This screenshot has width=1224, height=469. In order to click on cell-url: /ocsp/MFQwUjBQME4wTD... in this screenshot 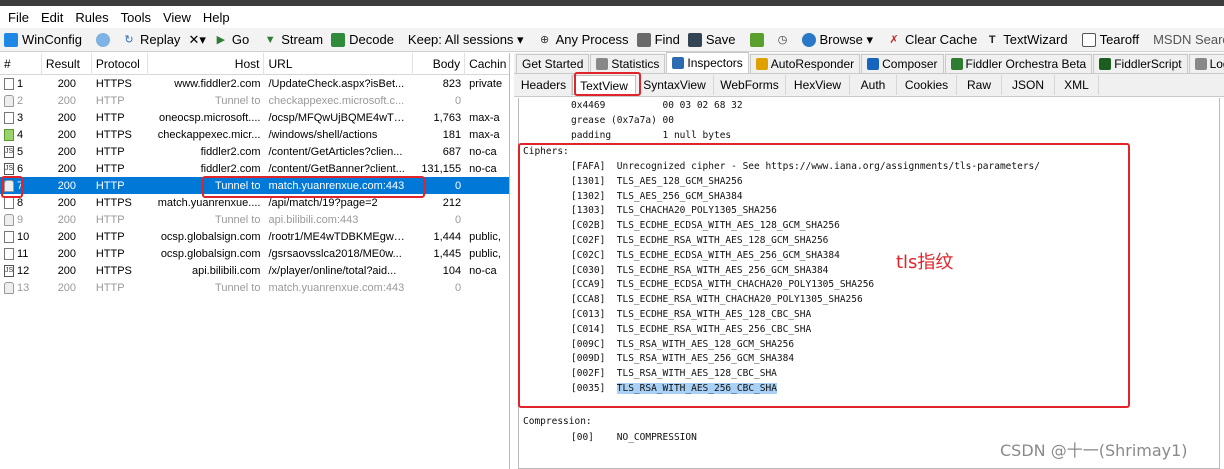, I will do `click(339, 117)`.